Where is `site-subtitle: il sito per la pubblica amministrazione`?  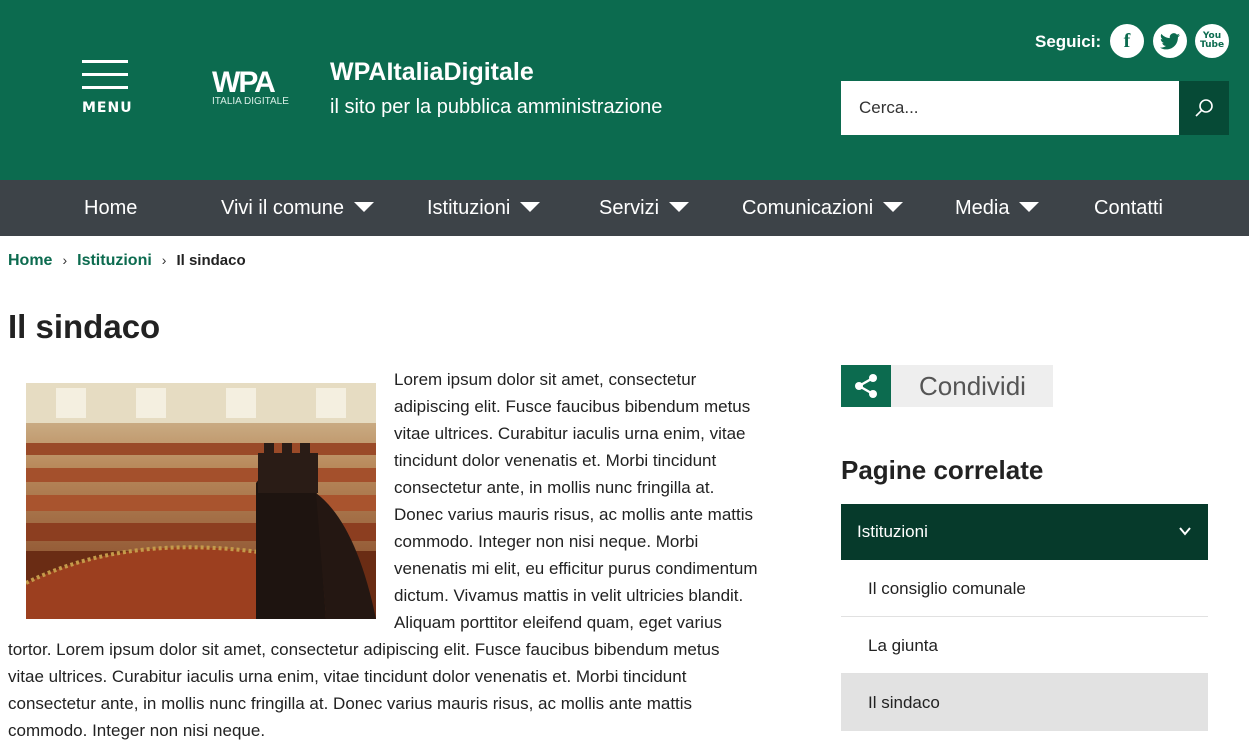
site-subtitle: il sito per la pubblica amministrazione is located at coordinates (496, 107).